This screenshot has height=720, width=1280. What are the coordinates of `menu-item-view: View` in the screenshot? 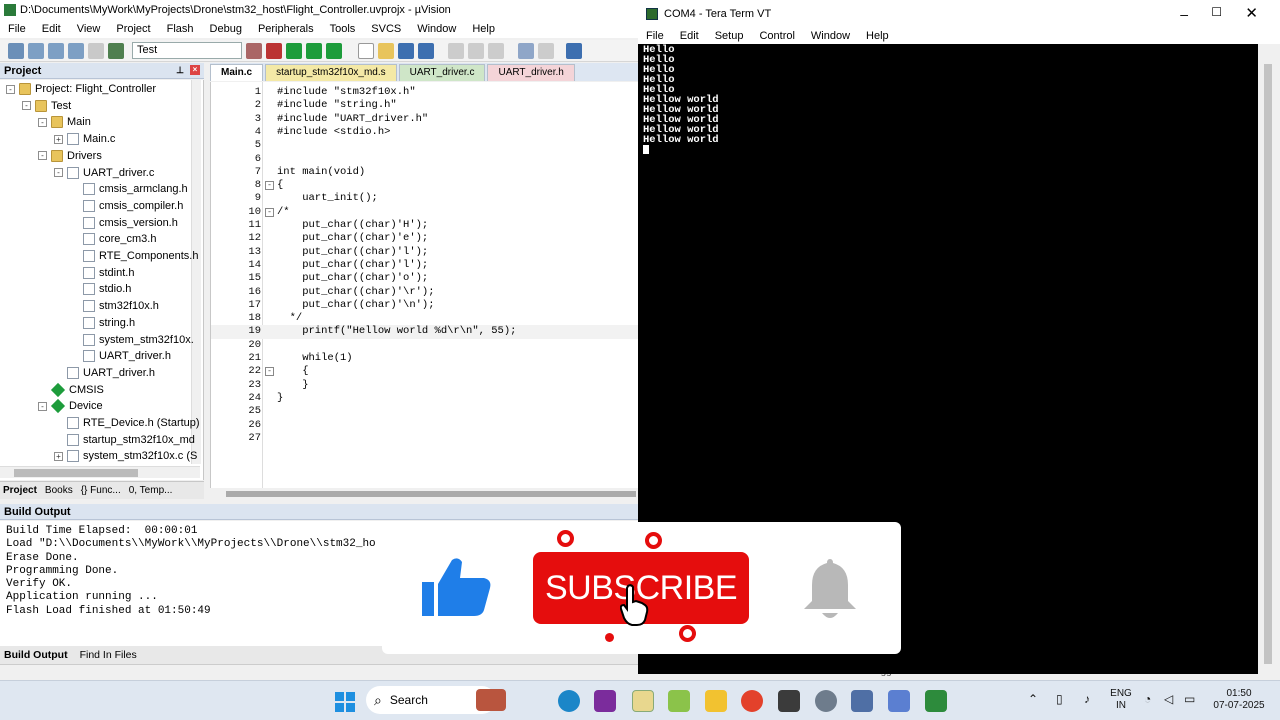 It's located at (89, 29).